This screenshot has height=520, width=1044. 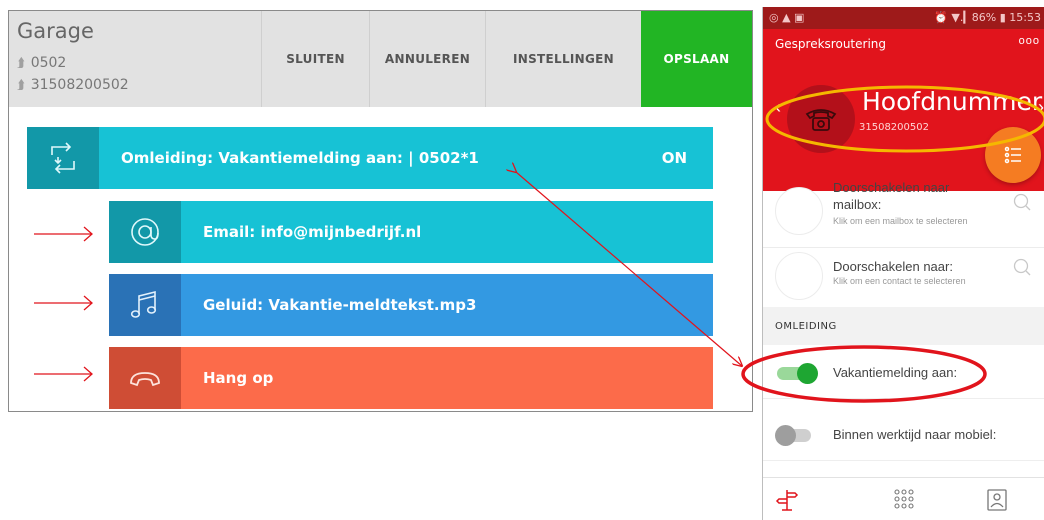 What do you see at coordinates (1041, 107) in the screenshot?
I see `next-chevron-icon: ›` at bounding box center [1041, 107].